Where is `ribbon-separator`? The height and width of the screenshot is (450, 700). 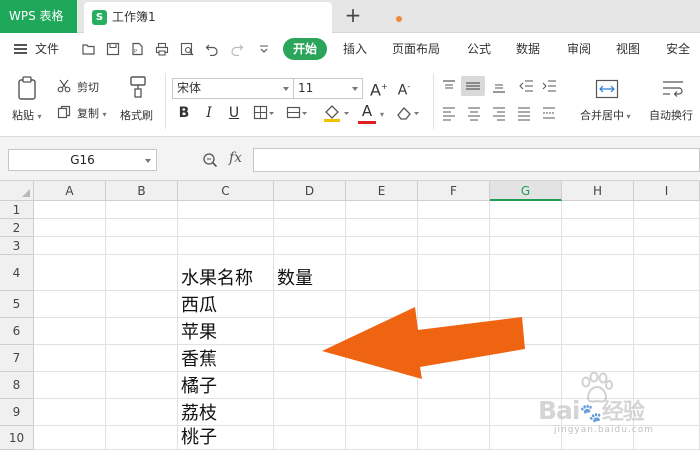
ribbon-separator is located at coordinates (433, 101).